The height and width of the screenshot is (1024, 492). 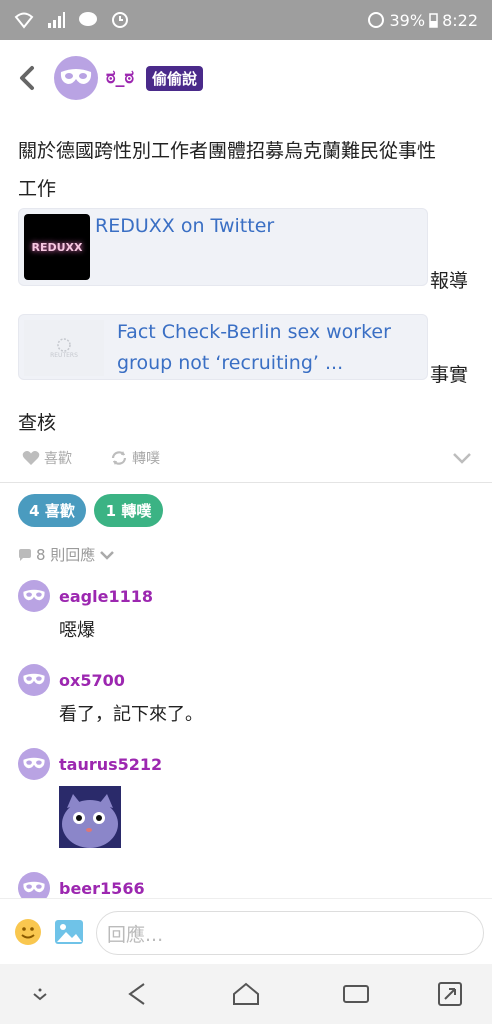 What do you see at coordinates (246, 482) in the screenshot?
I see `divider` at bounding box center [246, 482].